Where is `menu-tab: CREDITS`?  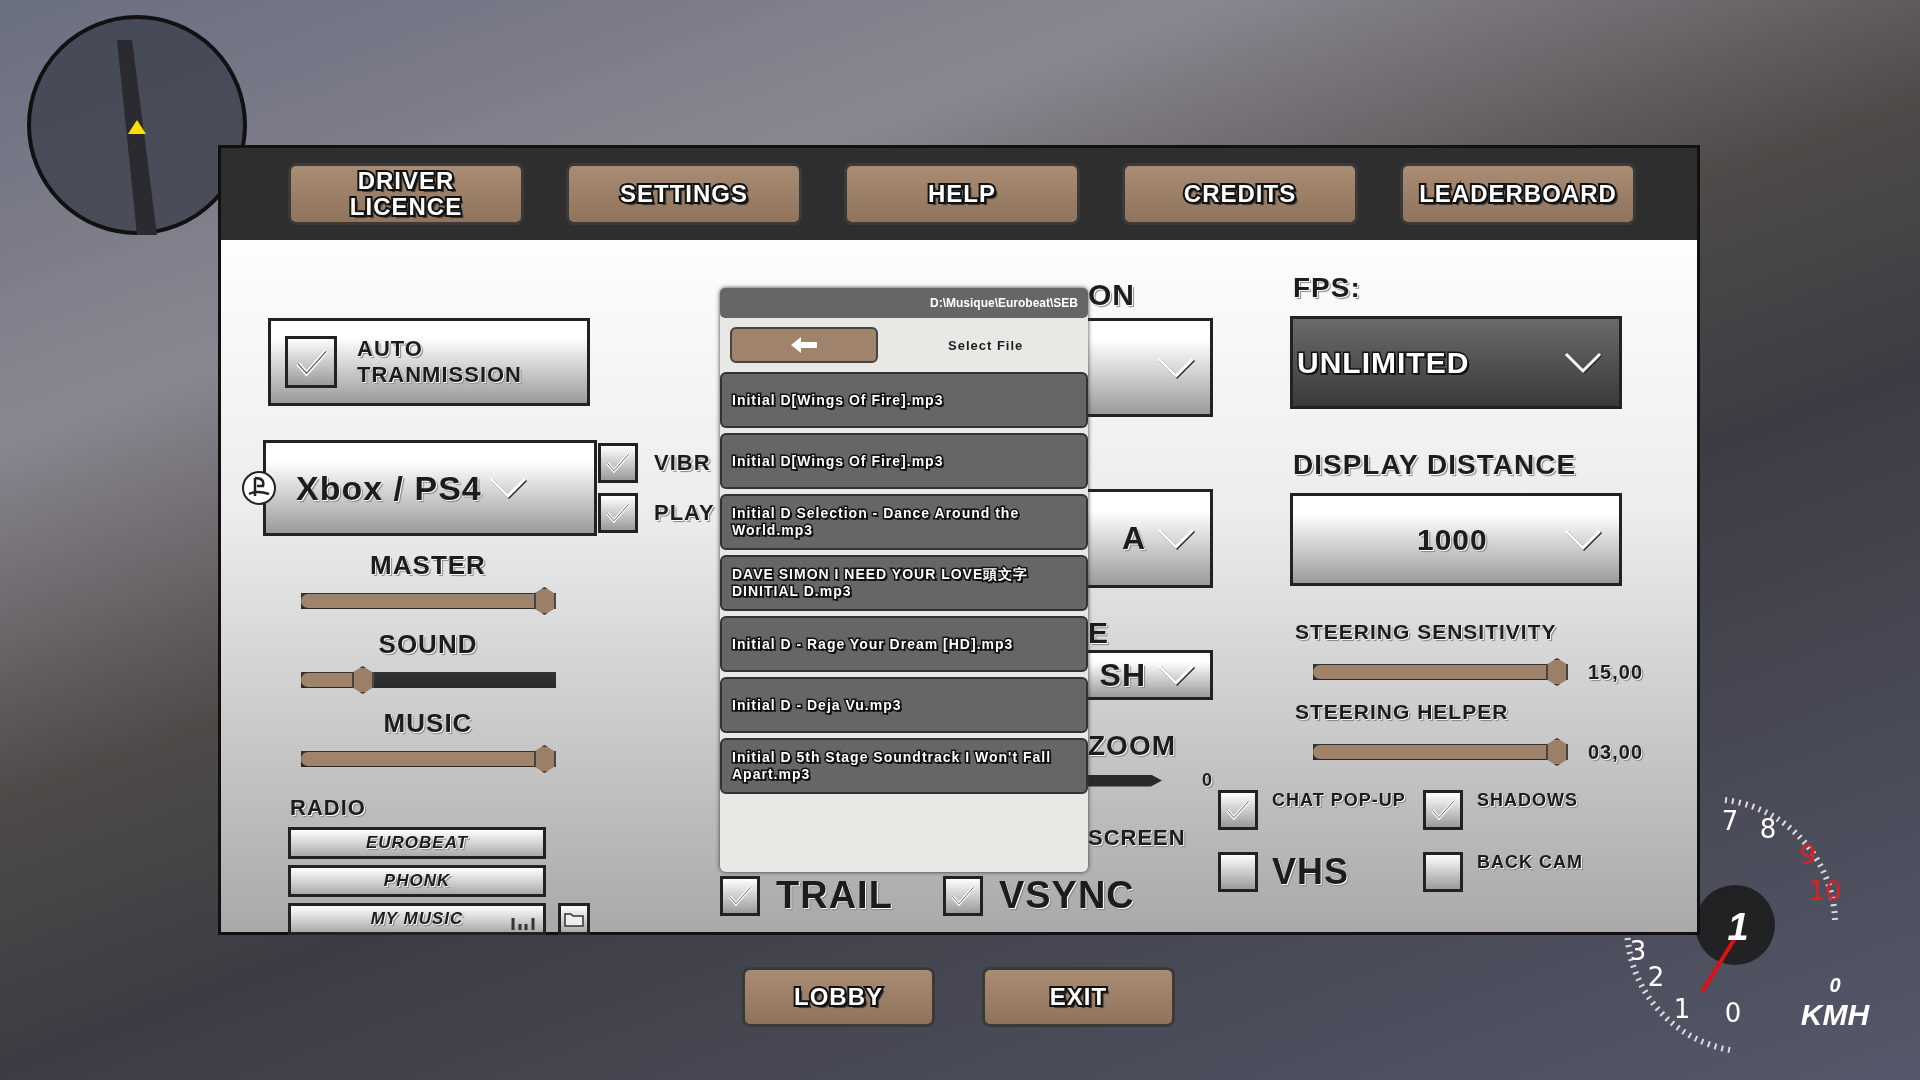
menu-tab: CREDITS is located at coordinates (1240, 194).